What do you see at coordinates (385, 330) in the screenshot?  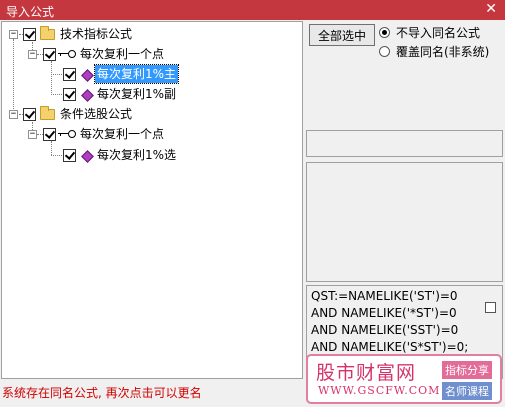 I see `formula-line: AND NAMELIKE('SST')=0` at bounding box center [385, 330].